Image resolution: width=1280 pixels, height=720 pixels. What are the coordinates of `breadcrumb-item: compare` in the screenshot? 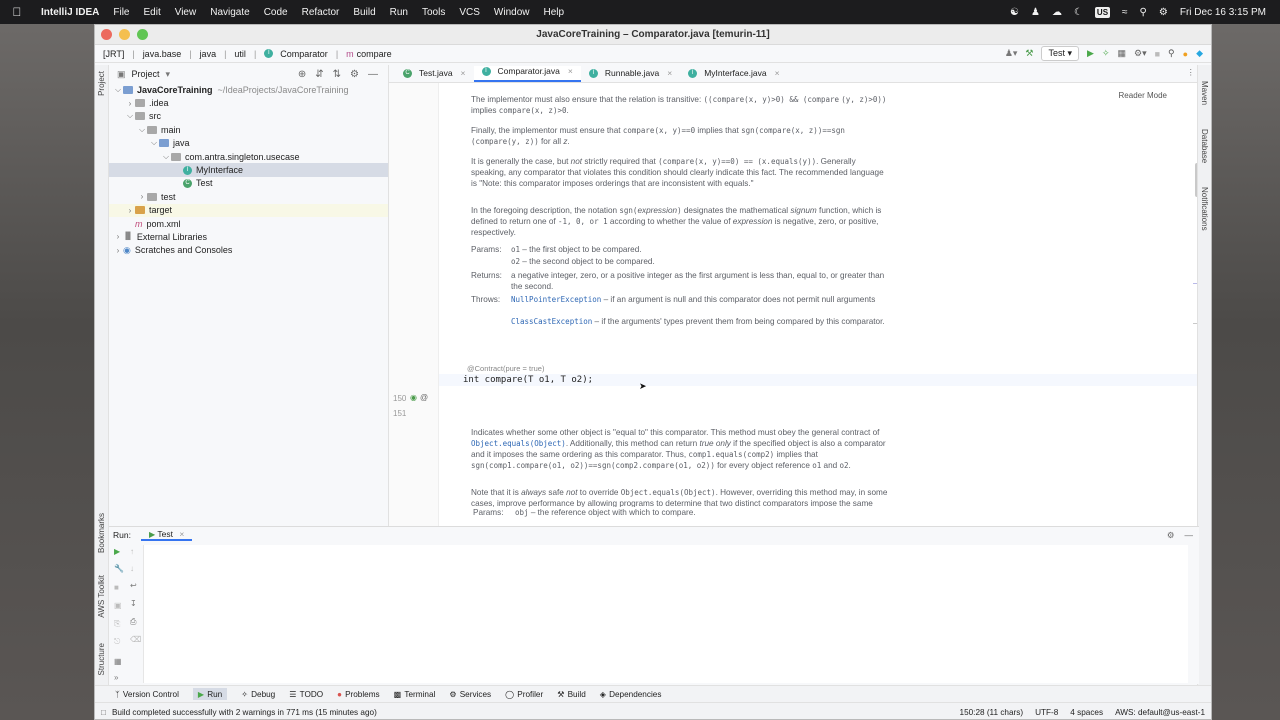 It's located at (374, 54).